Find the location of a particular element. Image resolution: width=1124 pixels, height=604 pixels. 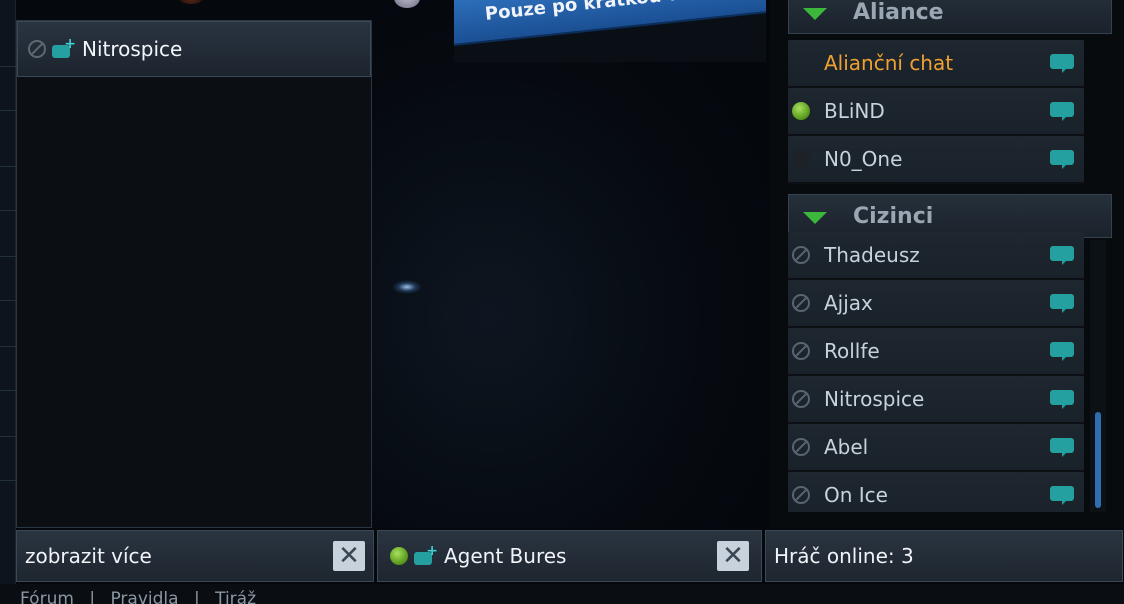

strangers-section-title: Cizinci is located at coordinates (893, 216).